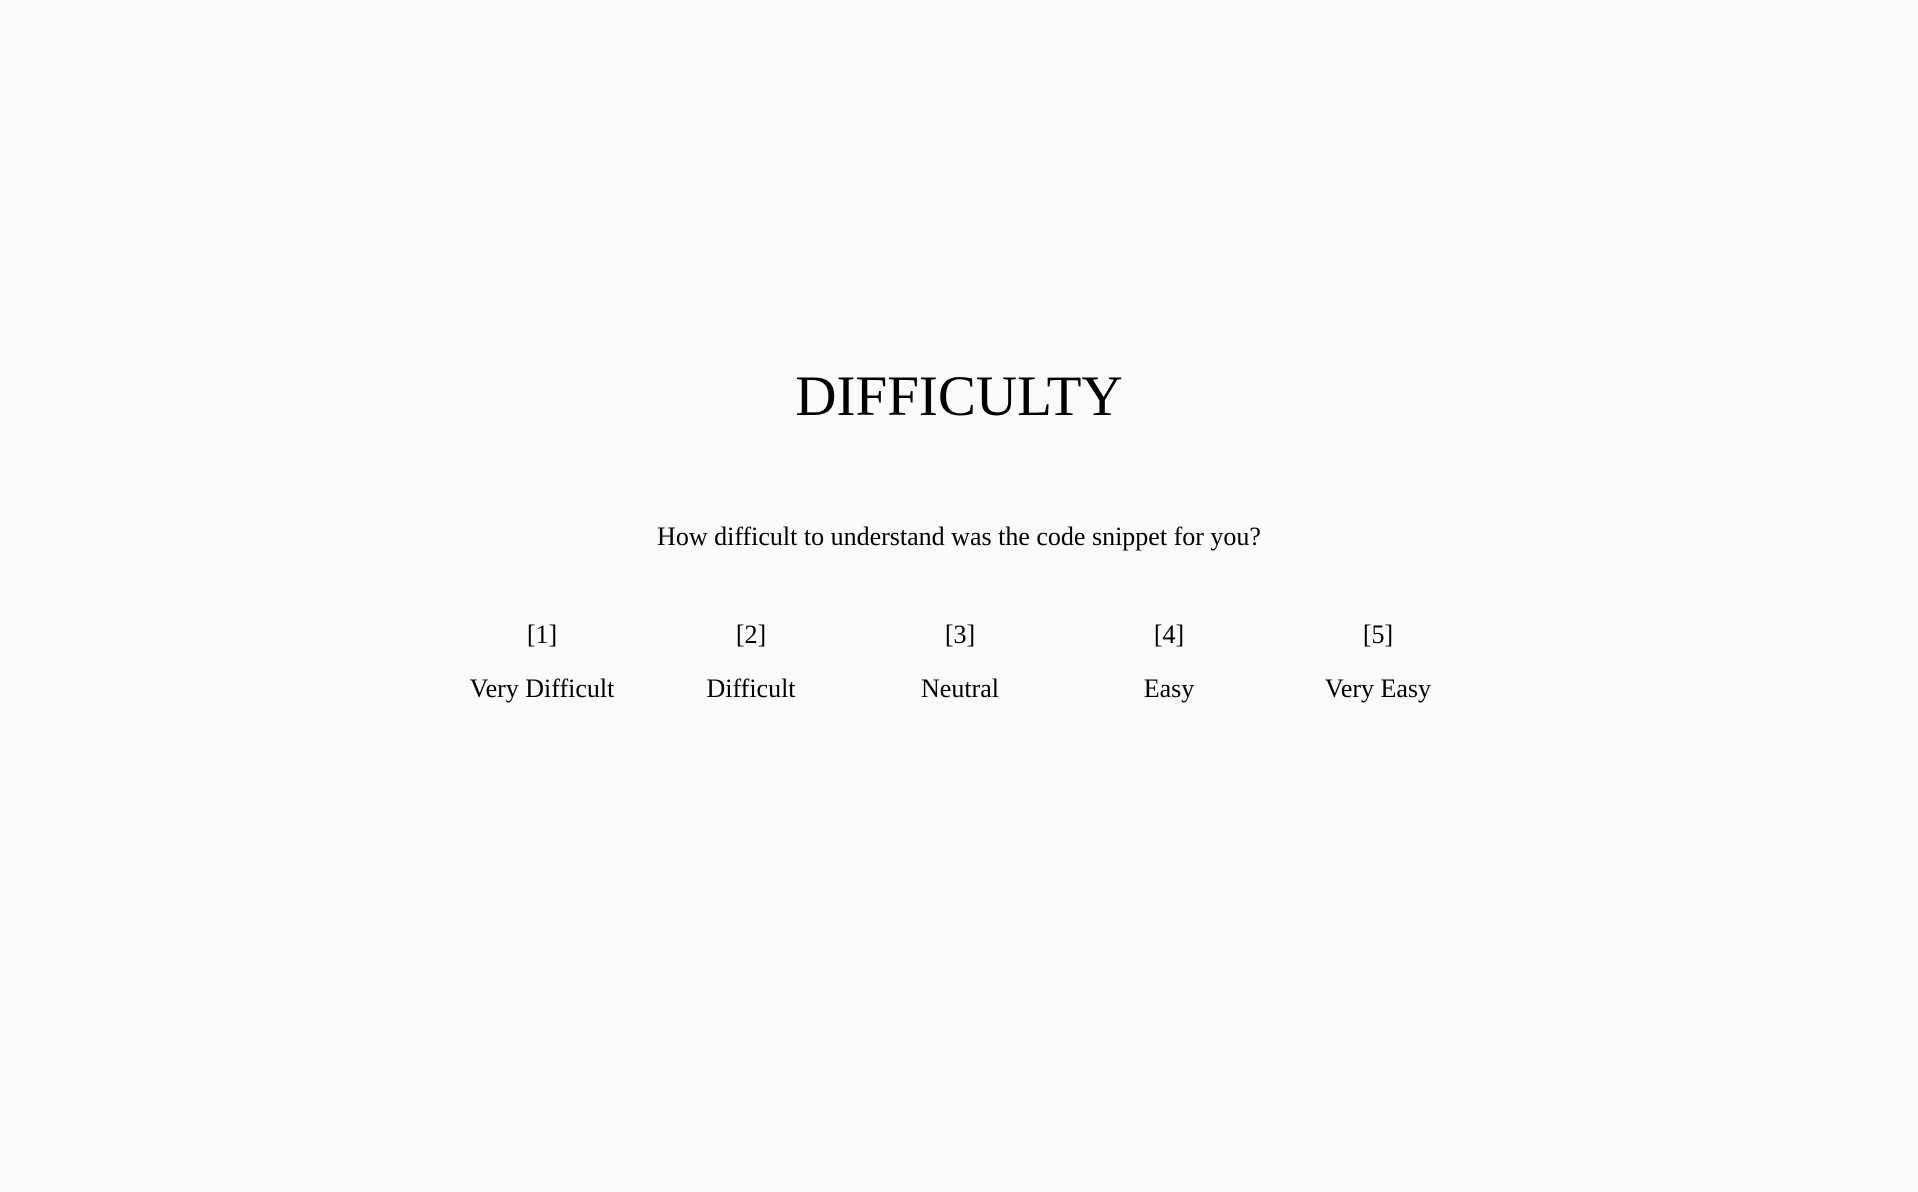 This screenshot has height=1192, width=1918. What do you see at coordinates (960, 634) in the screenshot?
I see `rating-key: [3]` at bounding box center [960, 634].